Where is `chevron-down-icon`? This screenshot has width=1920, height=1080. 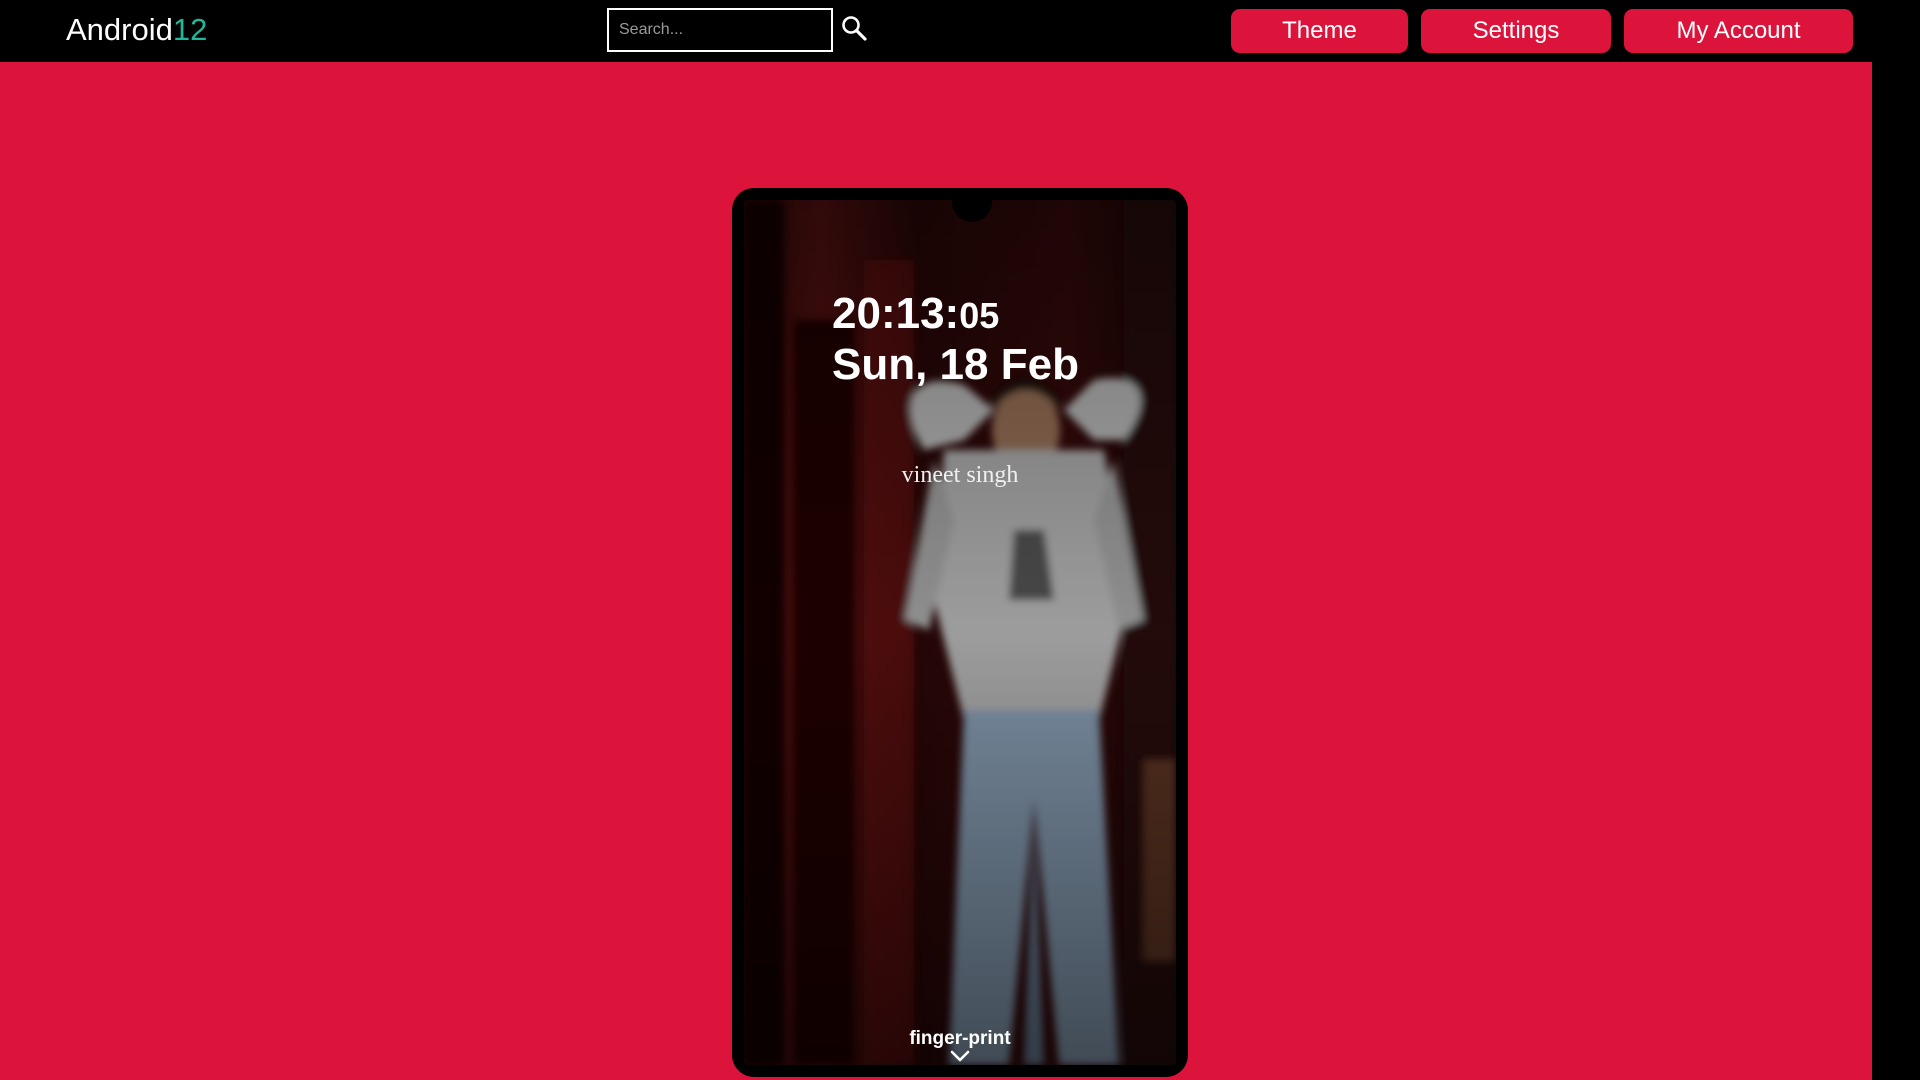
chevron-down-icon is located at coordinates (960, 1056).